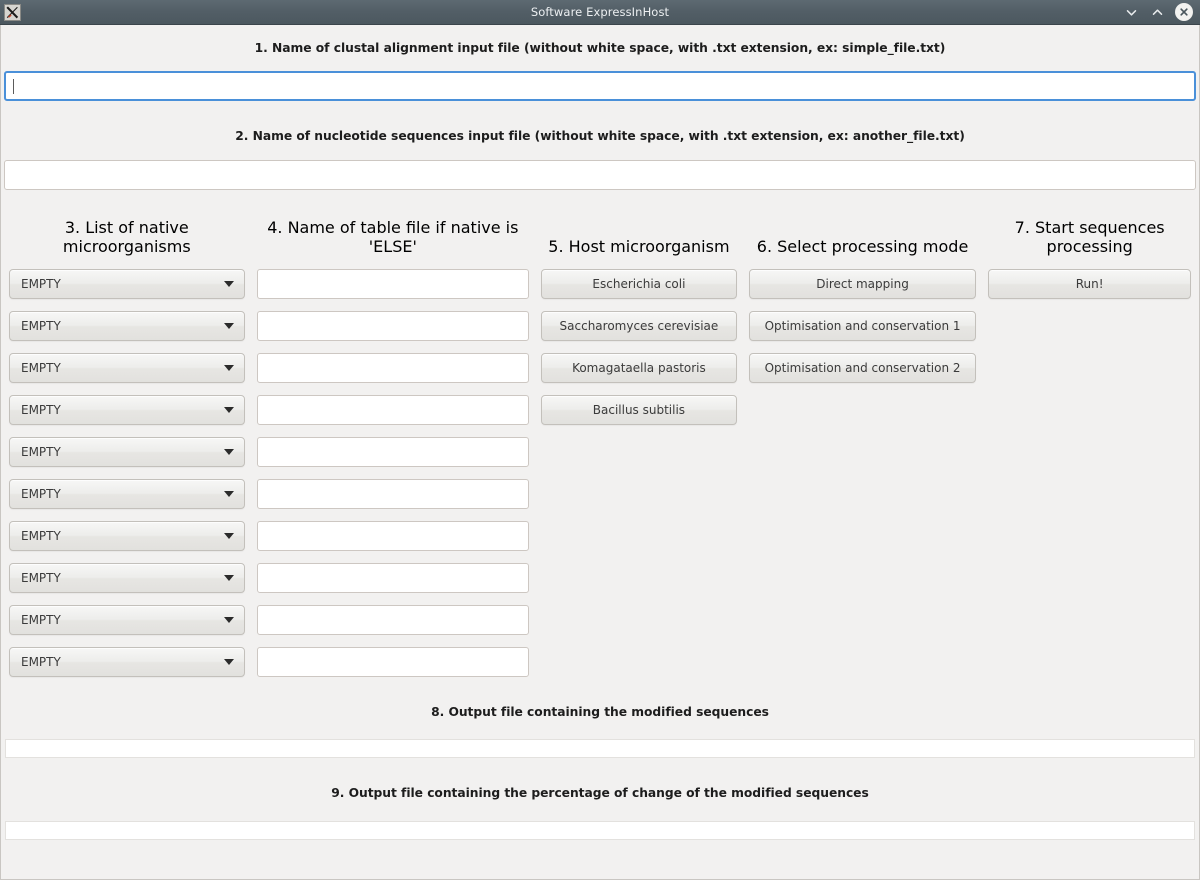 This screenshot has height=880, width=1200. What do you see at coordinates (639, 410) in the screenshot?
I see `host-button-bacillus-subtilis: Bacillus subtilis` at bounding box center [639, 410].